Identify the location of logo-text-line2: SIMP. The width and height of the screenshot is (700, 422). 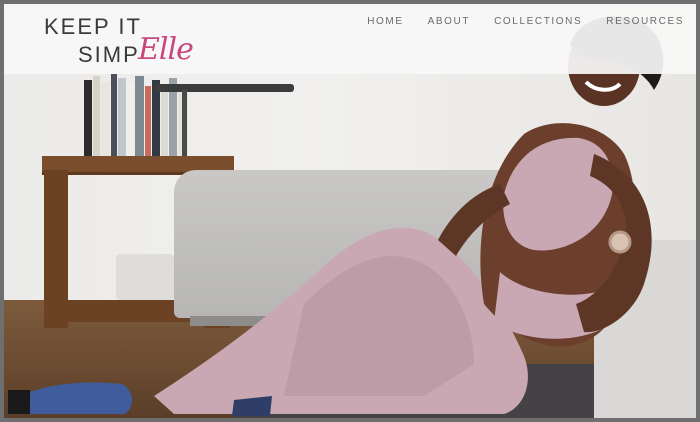
(109, 54).